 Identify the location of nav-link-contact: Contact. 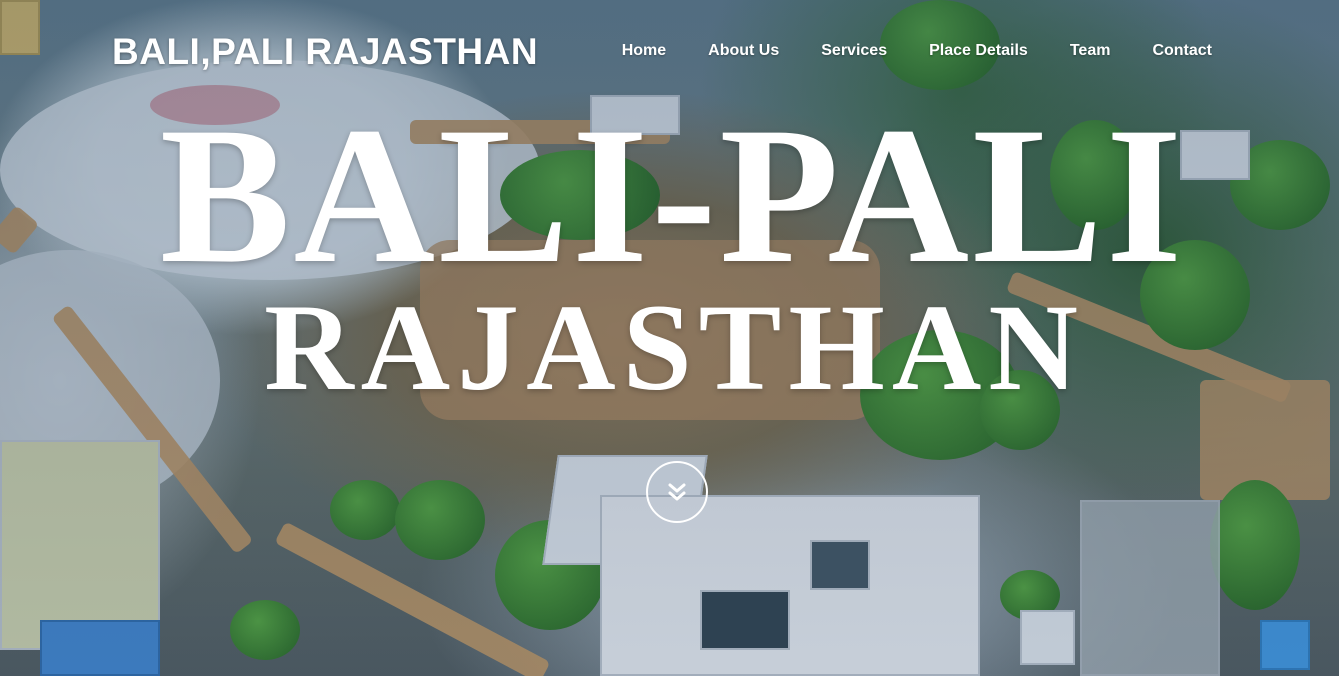
(1182, 50).